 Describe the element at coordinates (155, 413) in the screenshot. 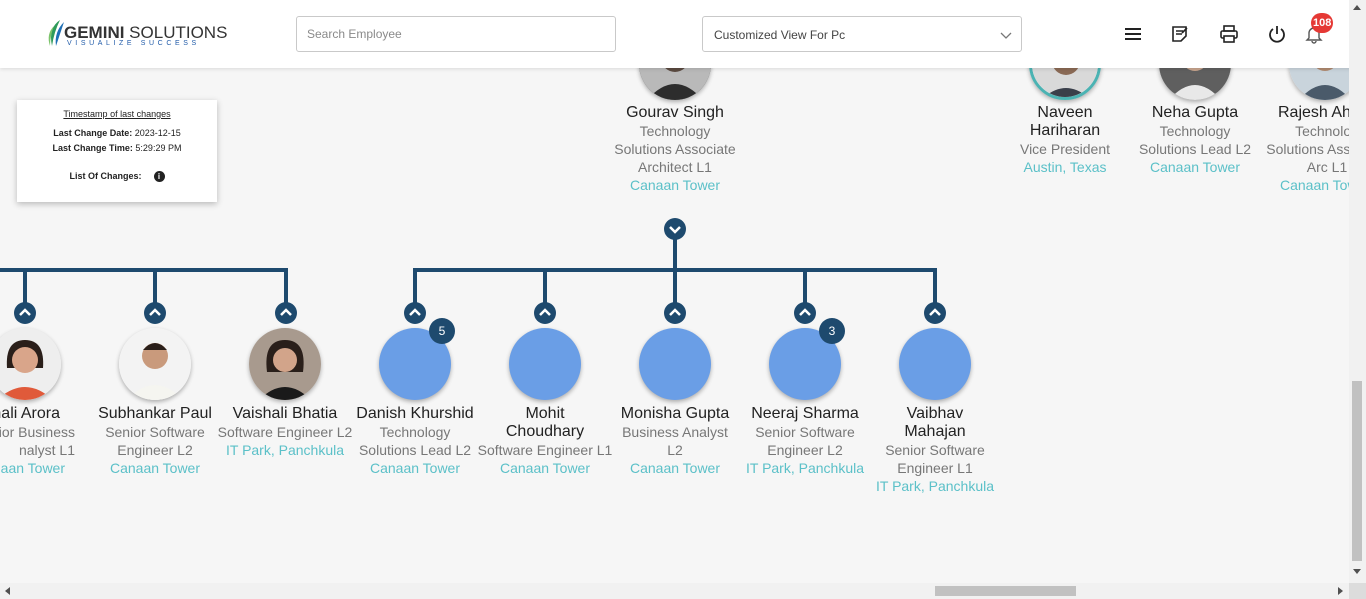

I see `employee-name: Subhankar Paul` at that location.